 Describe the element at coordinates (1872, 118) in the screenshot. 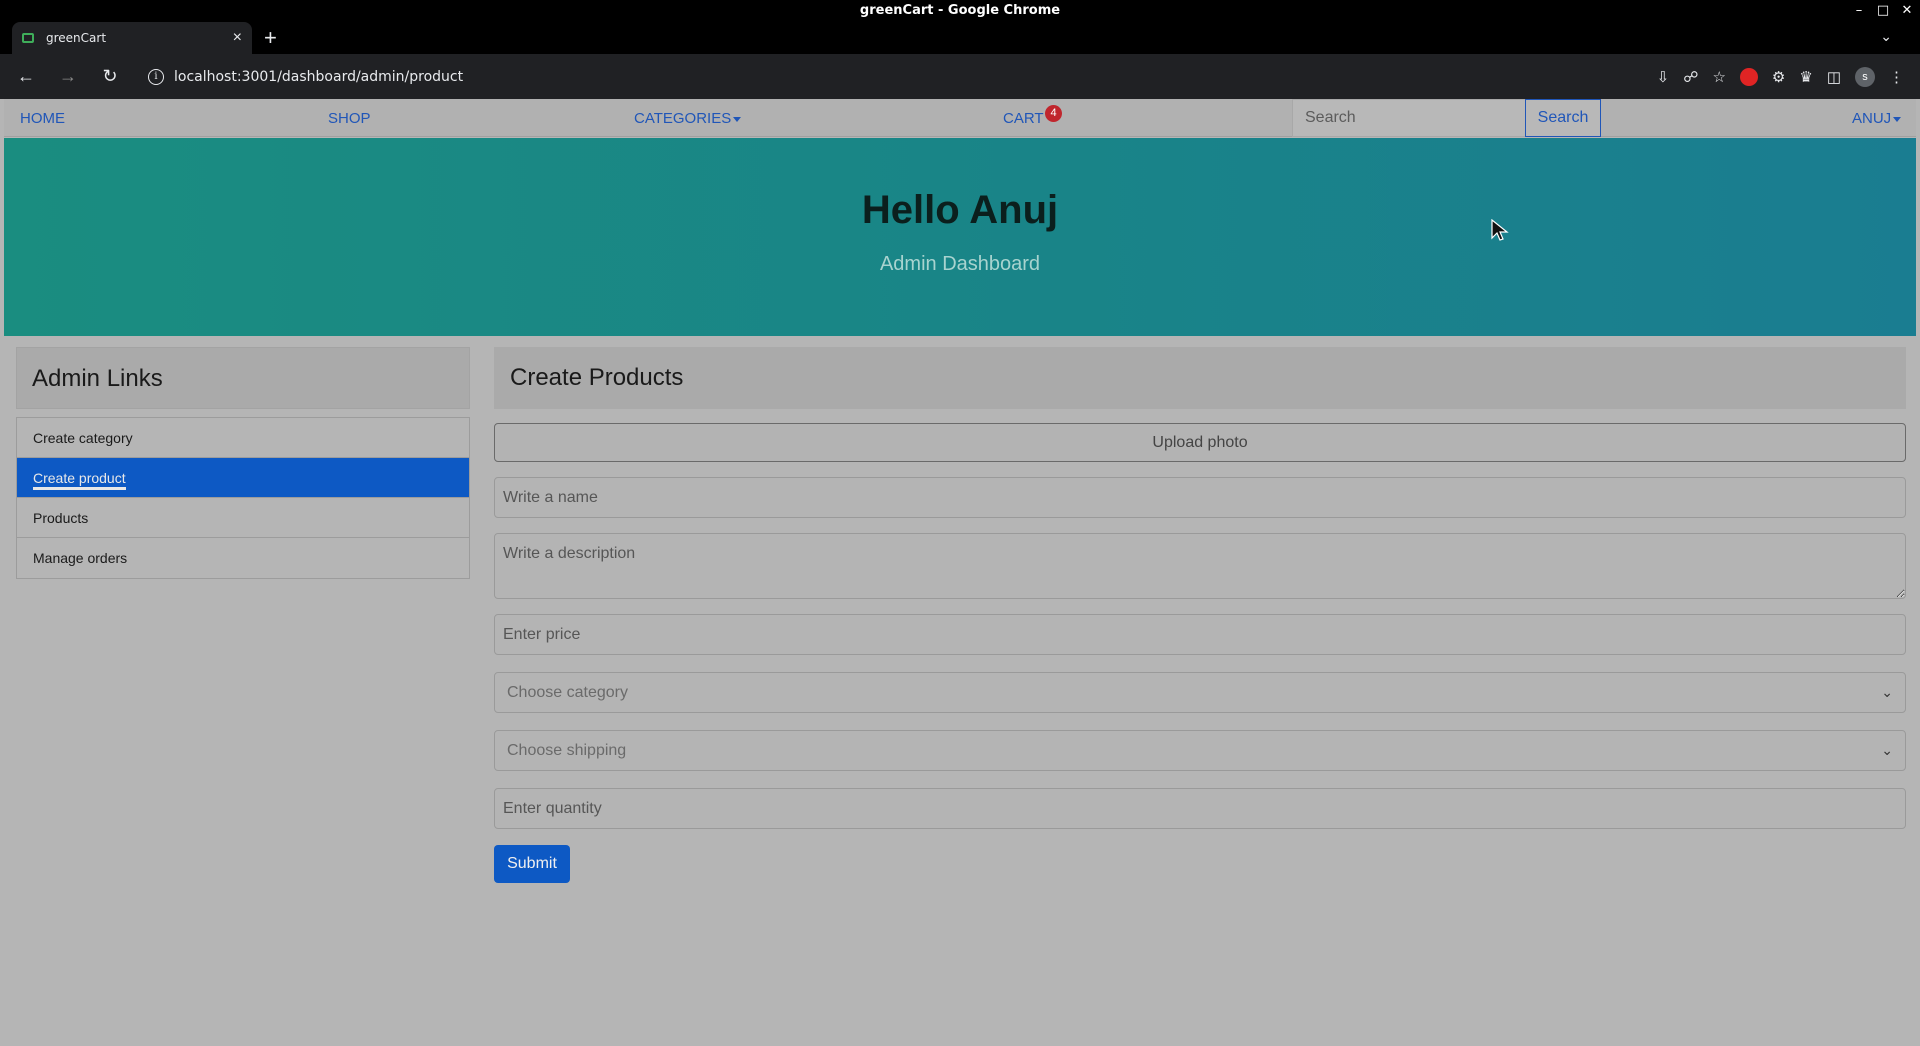

I see `user-name: ANUJ` at that location.